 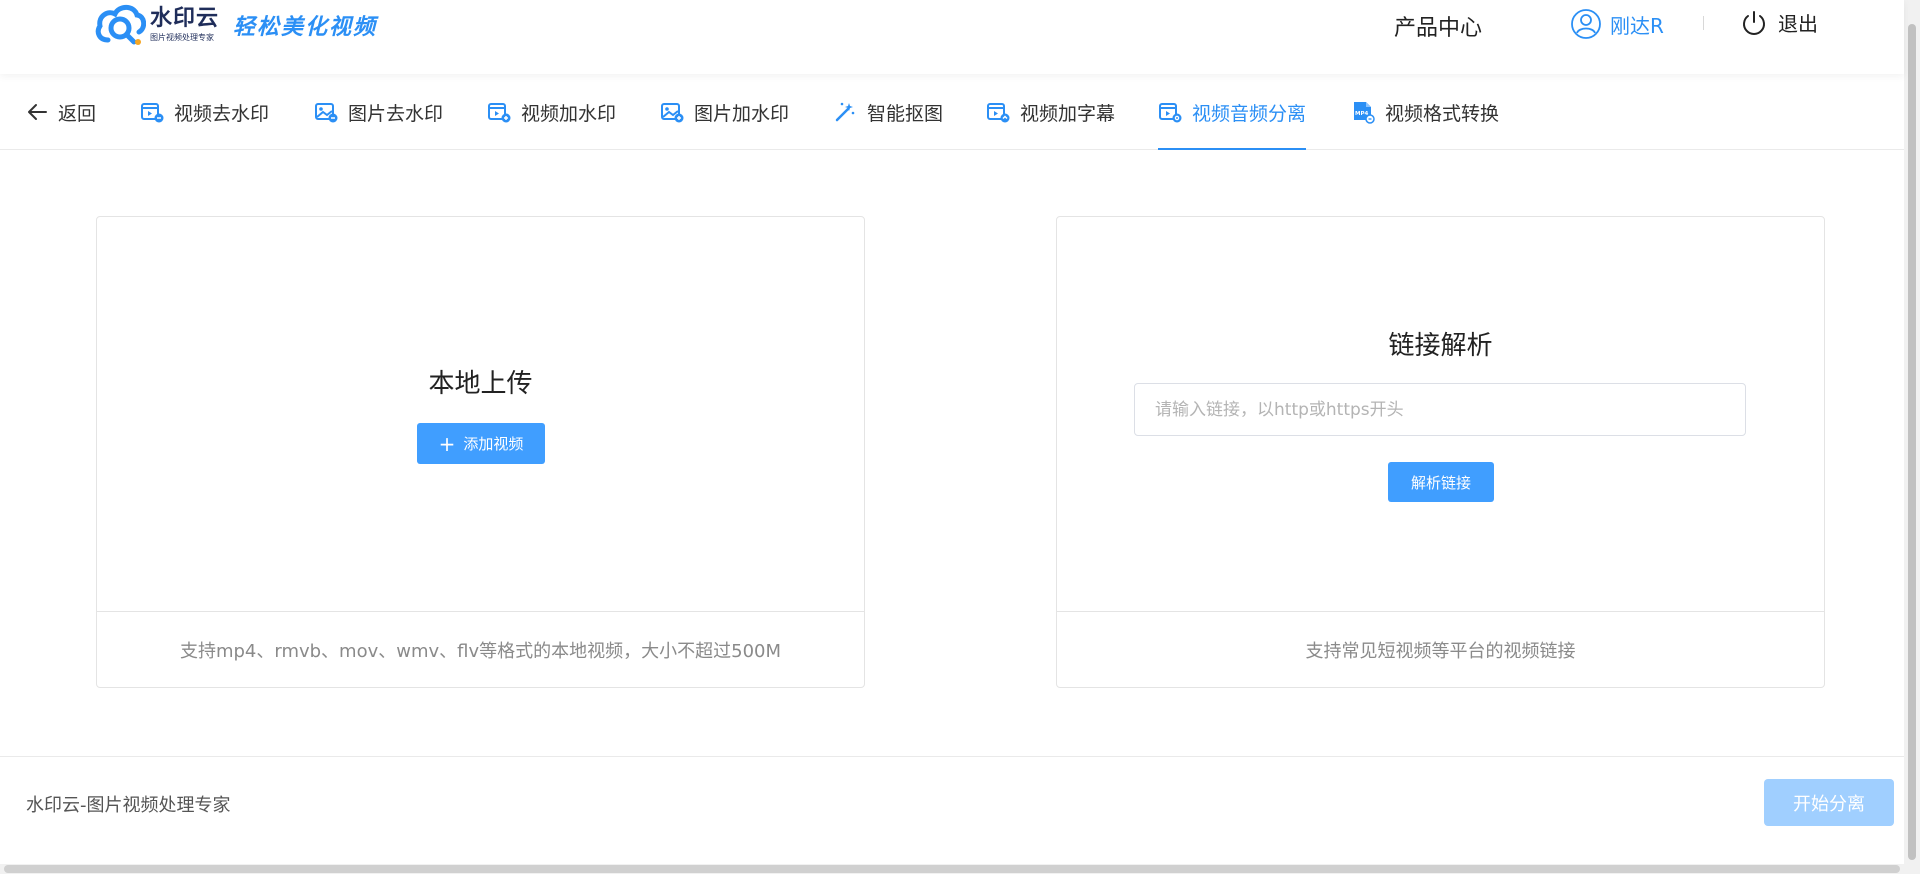 I want to click on power-icon, so click(x=1754, y=22).